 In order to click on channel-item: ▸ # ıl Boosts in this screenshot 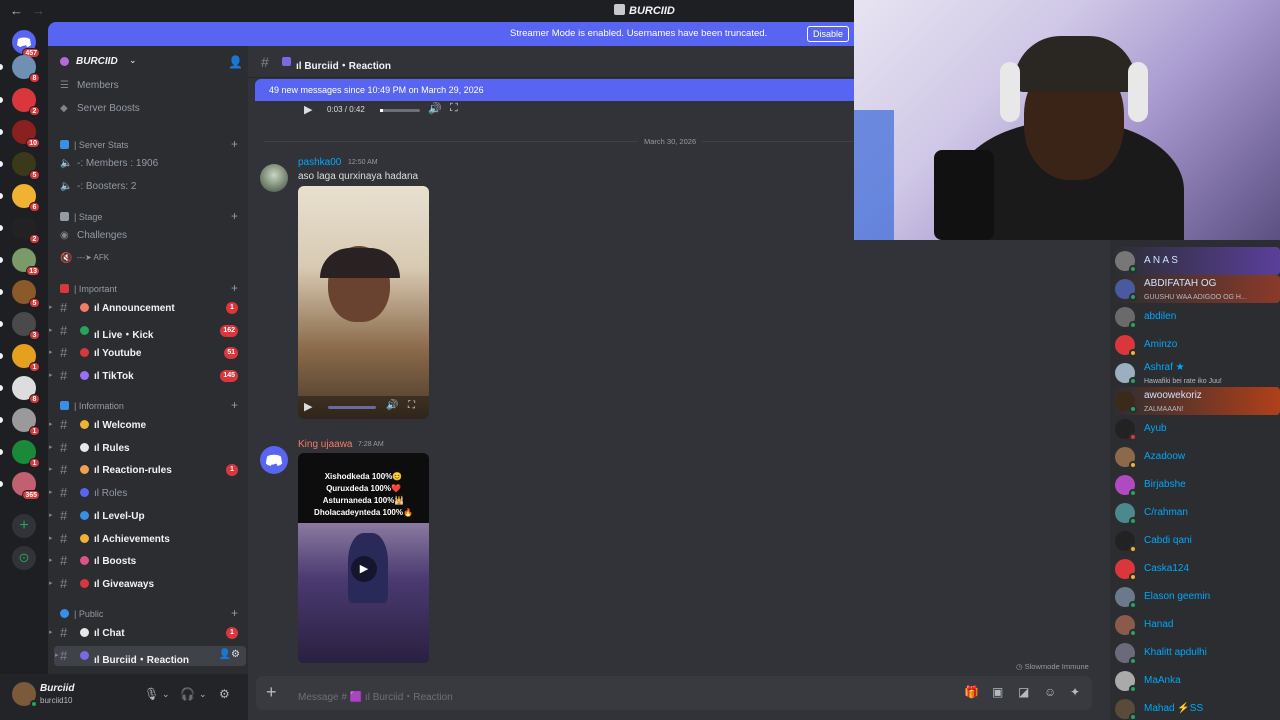, I will do `click(148, 561)`.